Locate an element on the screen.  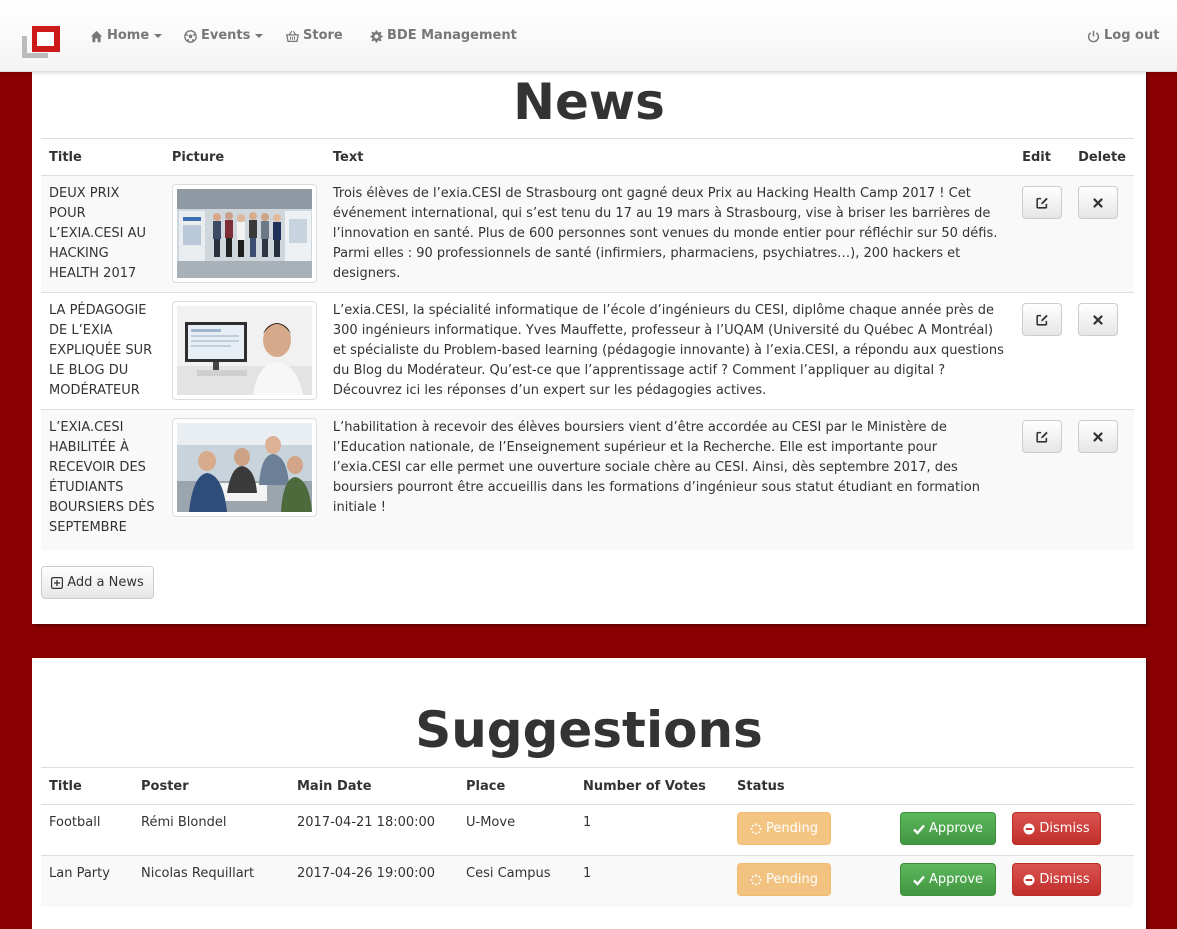
suggestion-title: Lan Party is located at coordinates (87, 881).